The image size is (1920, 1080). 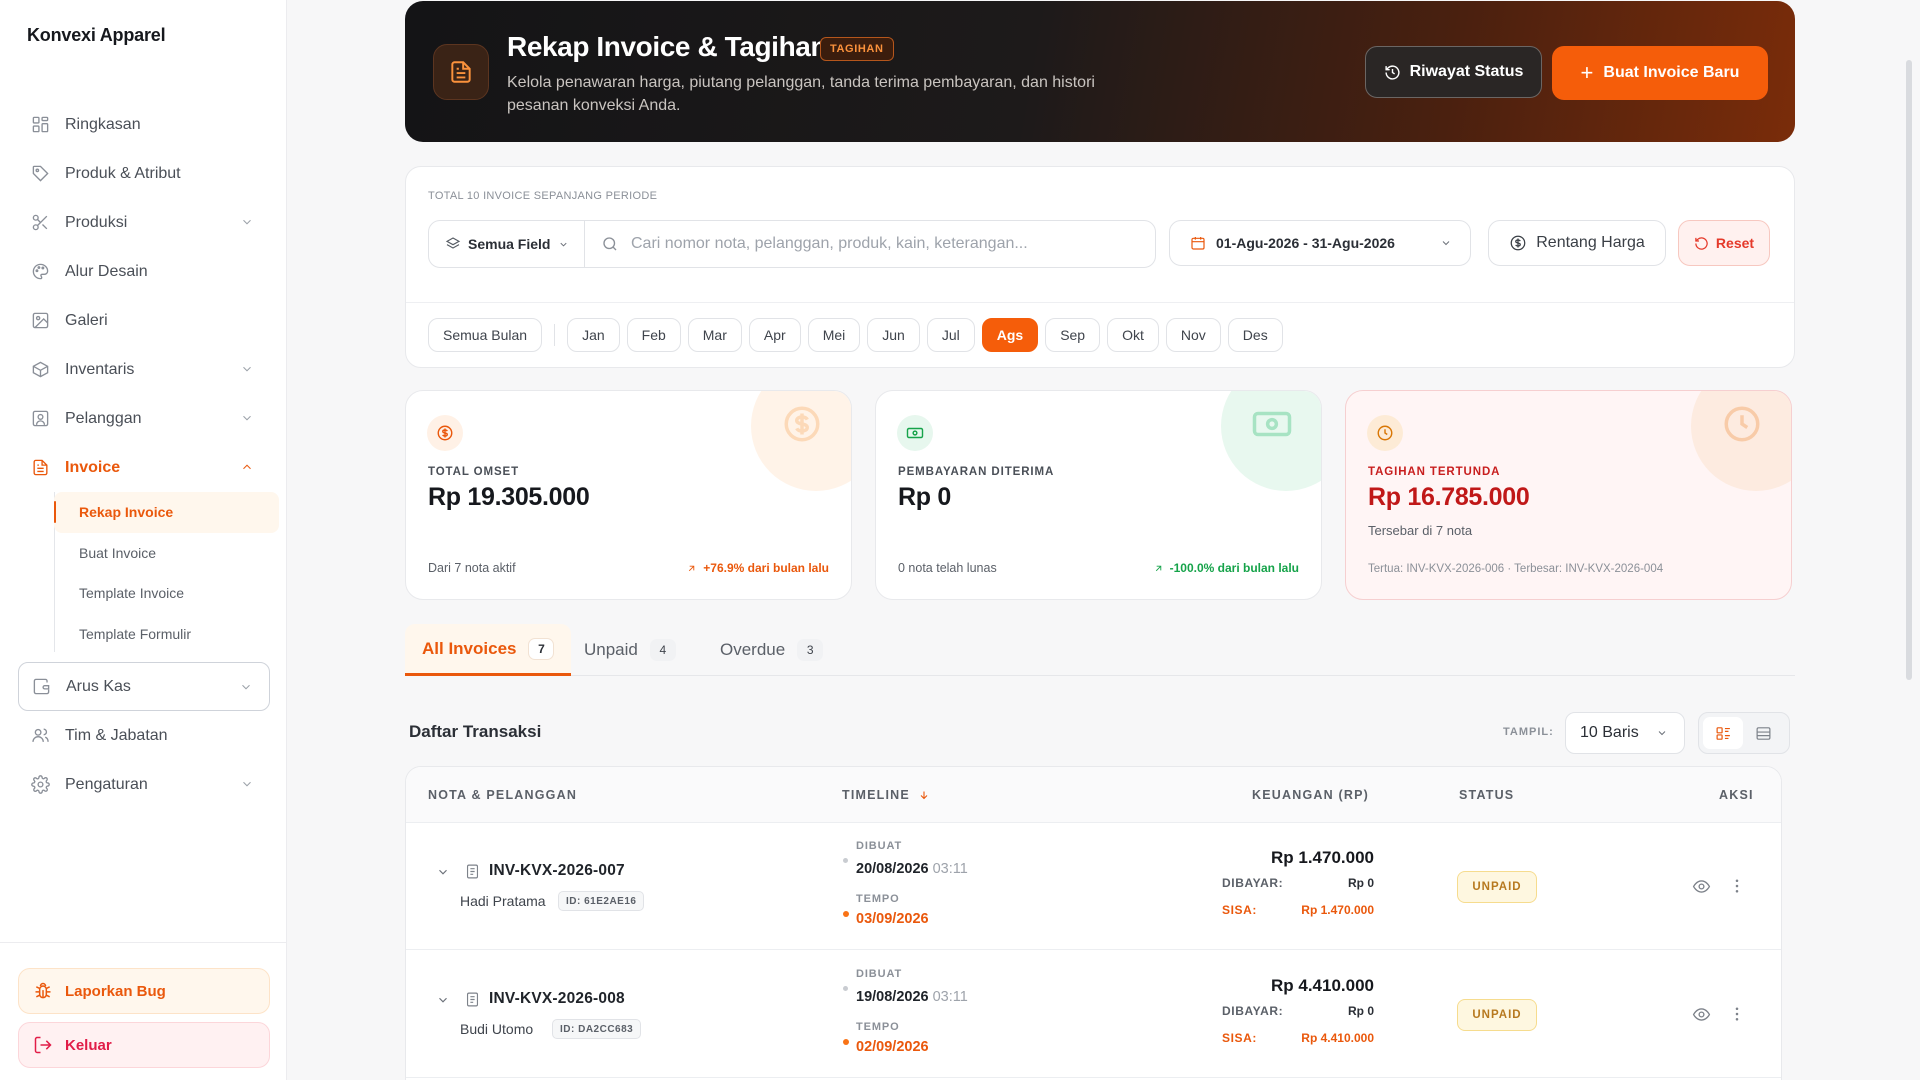 What do you see at coordinates (162, 593) in the screenshot?
I see `subnav-item-template-invoice: Template Invoice` at bounding box center [162, 593].